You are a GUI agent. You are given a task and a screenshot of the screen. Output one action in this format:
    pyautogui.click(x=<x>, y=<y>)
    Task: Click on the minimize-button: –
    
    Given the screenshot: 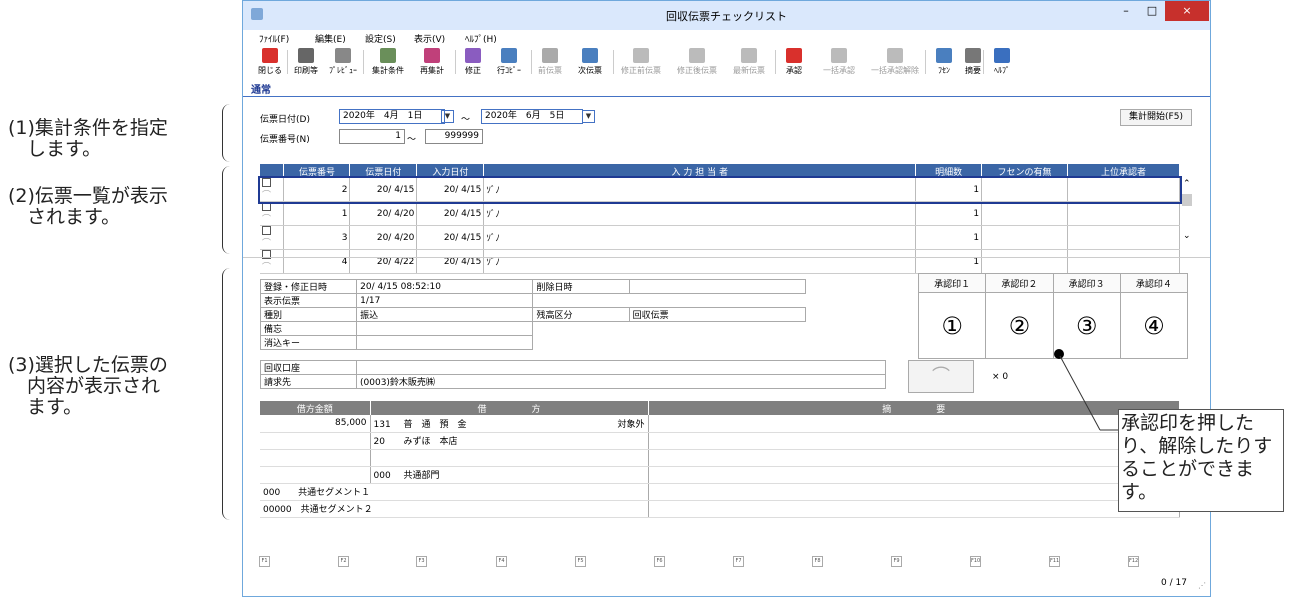 What is the action you would take?
    pyautogui.click(x=1126, y=11)
    